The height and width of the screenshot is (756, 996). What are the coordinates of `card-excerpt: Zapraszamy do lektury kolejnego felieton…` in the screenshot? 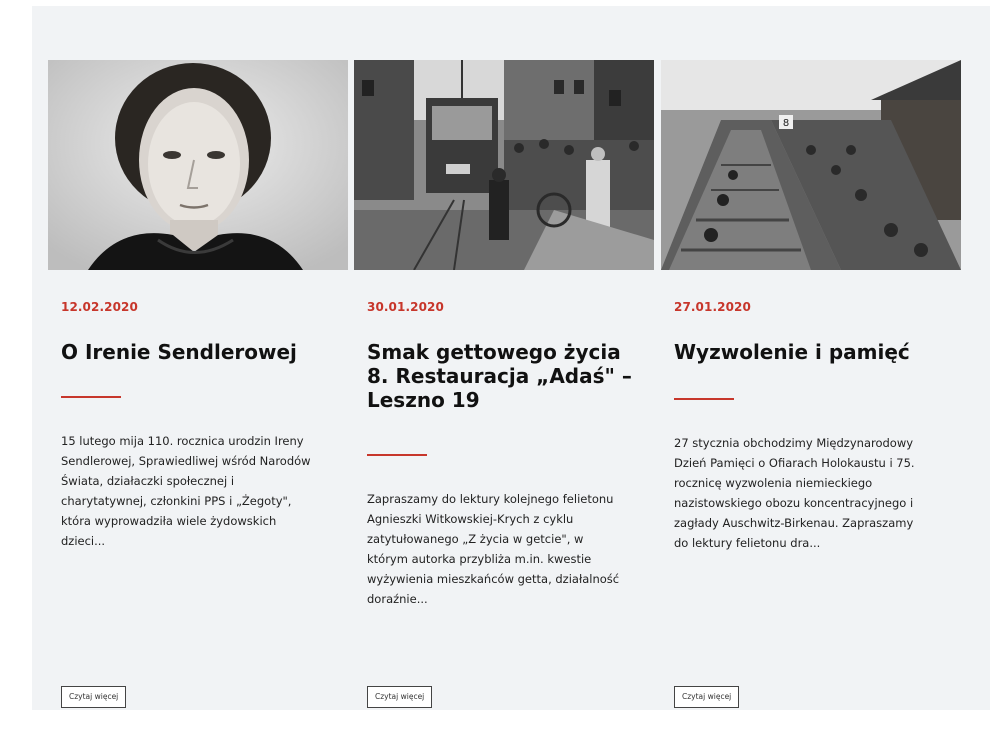 It's located at (493, 549).